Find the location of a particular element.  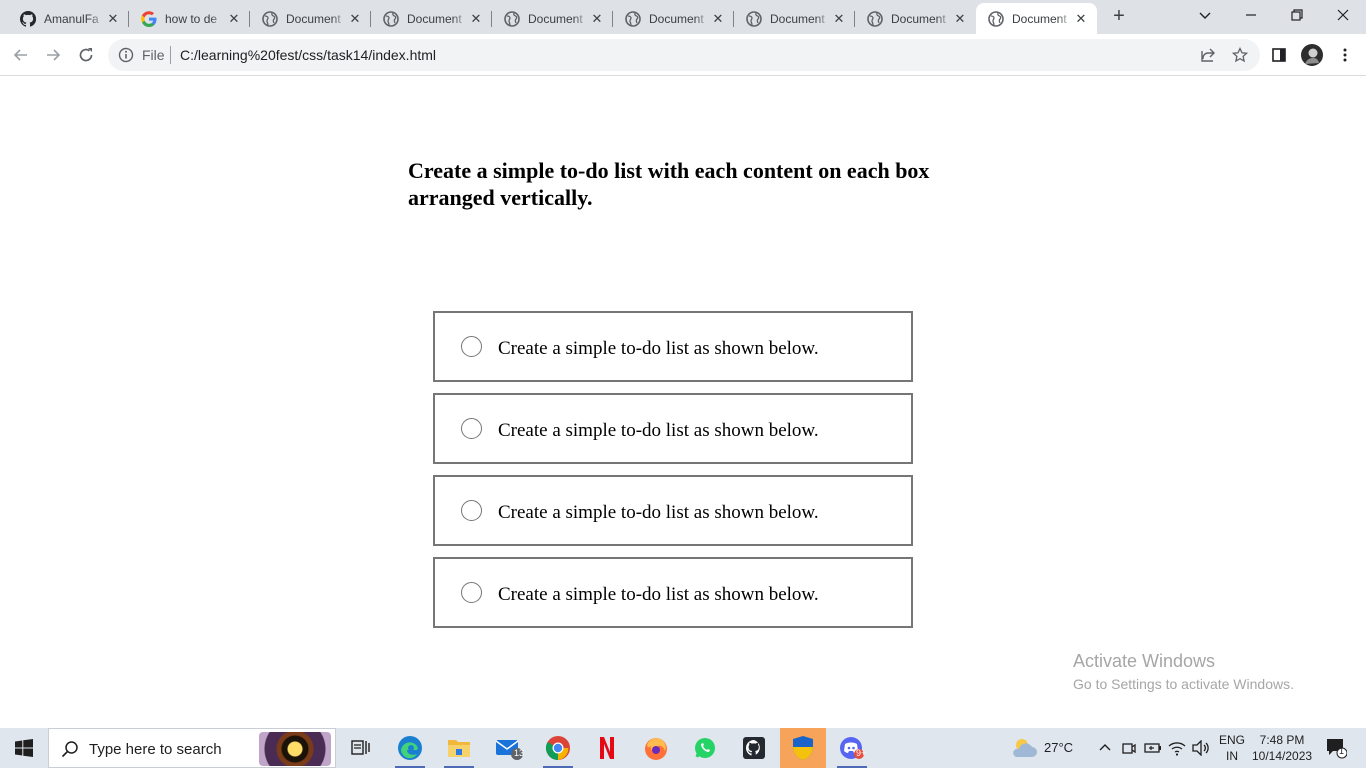

whatsapp-app is located at coordinates (705, 748).